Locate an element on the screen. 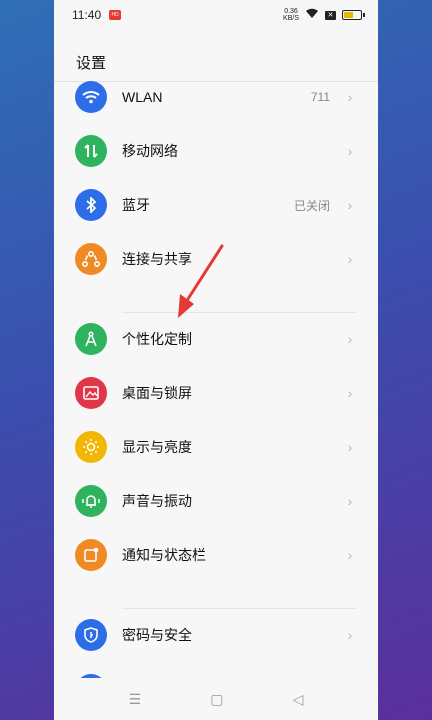  network-speed: 0.36 KB/S is located at coordinates (291, 15).